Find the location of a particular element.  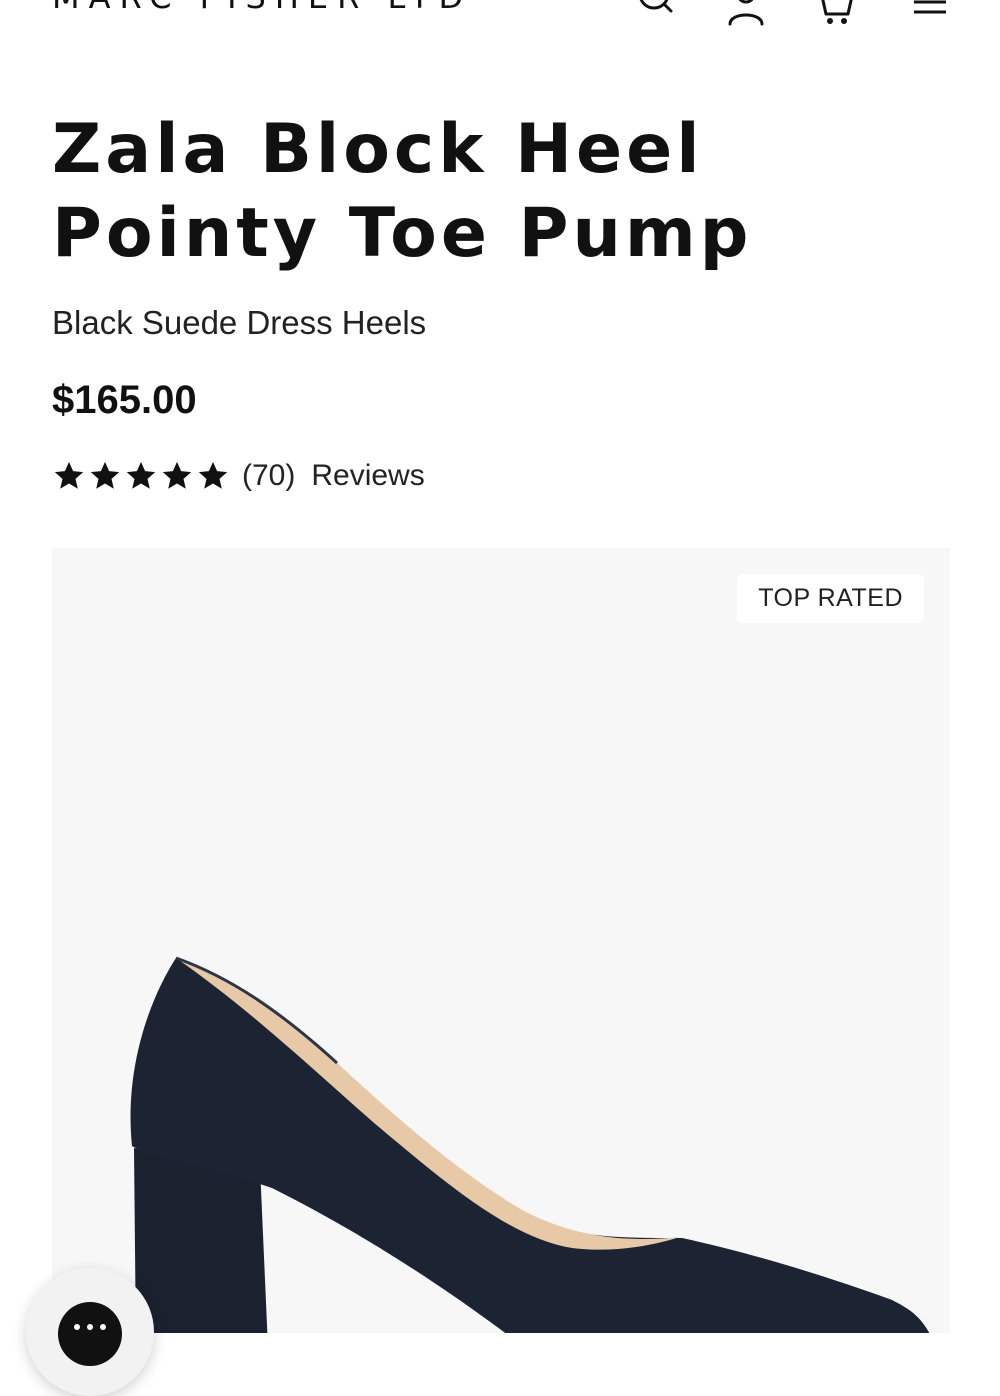

chat-icon is located at coordinates (90, 1334).